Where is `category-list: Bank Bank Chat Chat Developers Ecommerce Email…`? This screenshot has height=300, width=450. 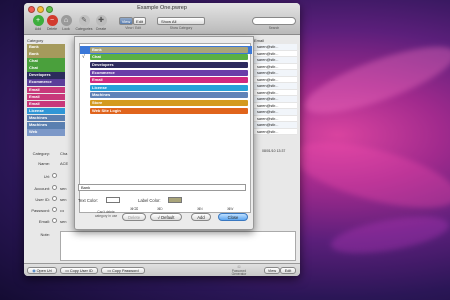
category-list: Bank Bank Chat Chat Developers Ecommerce Email… is located at coordinates (46, 90).